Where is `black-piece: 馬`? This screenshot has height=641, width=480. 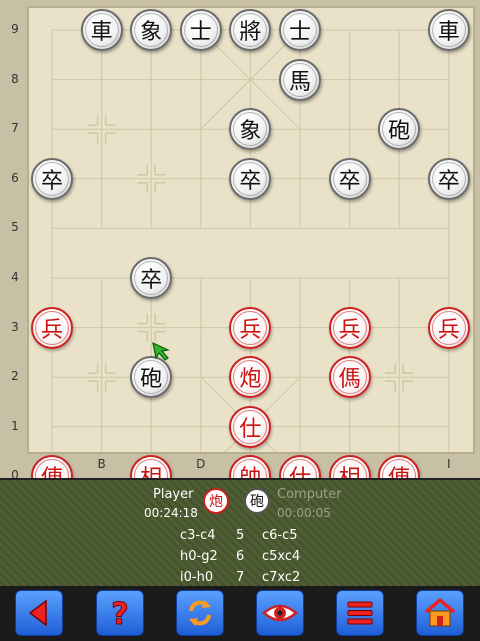
black-piece: 馬 is located at coordinates (300, 79).